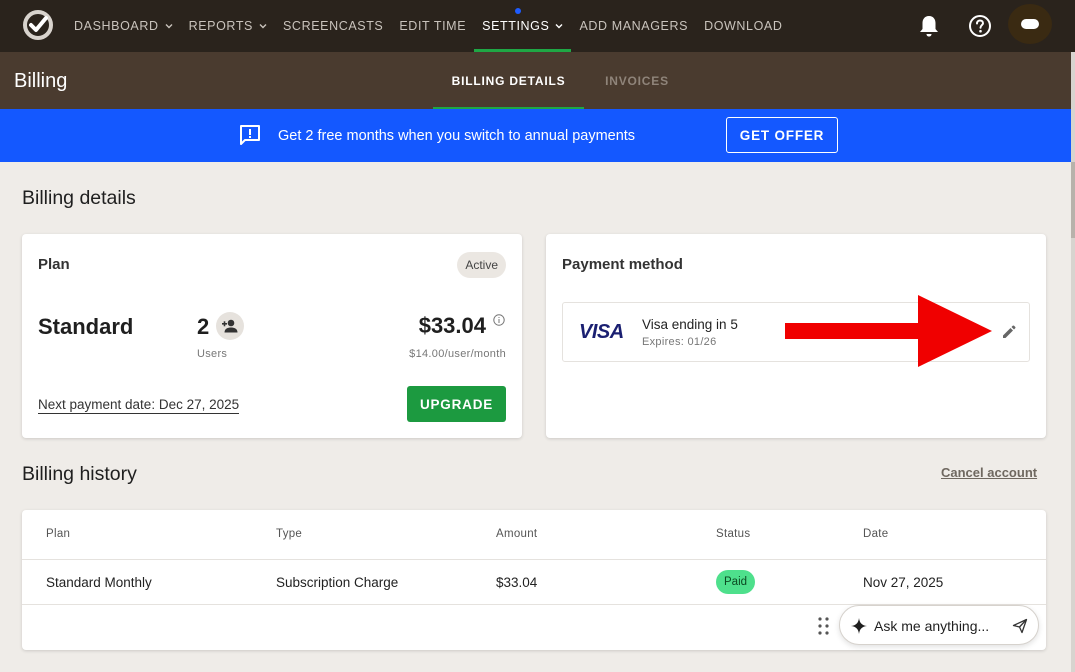  Describe the element at coordinates (481, 265) in the screenshot. I see `status-badge: Active` at that location.